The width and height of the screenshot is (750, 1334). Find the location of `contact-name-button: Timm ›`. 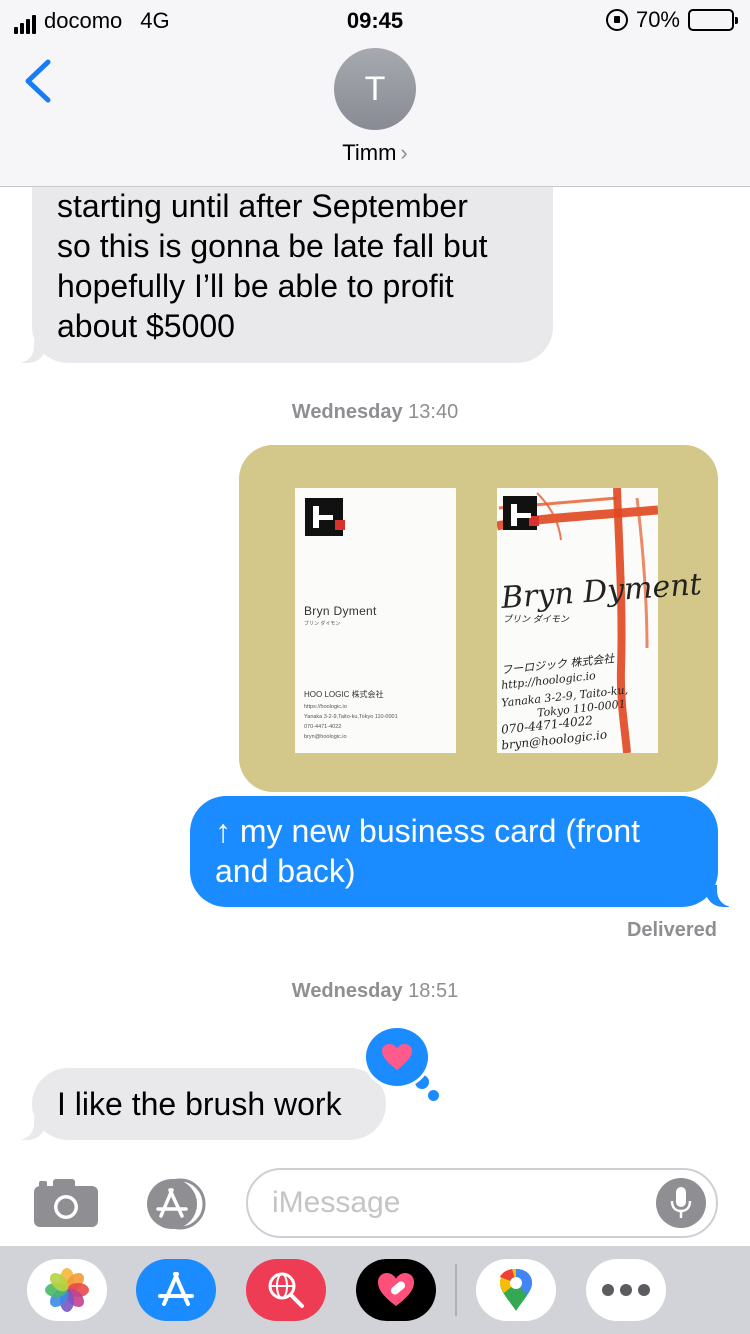

contact-name-button: Timm › is located at coordinates (375, 153).